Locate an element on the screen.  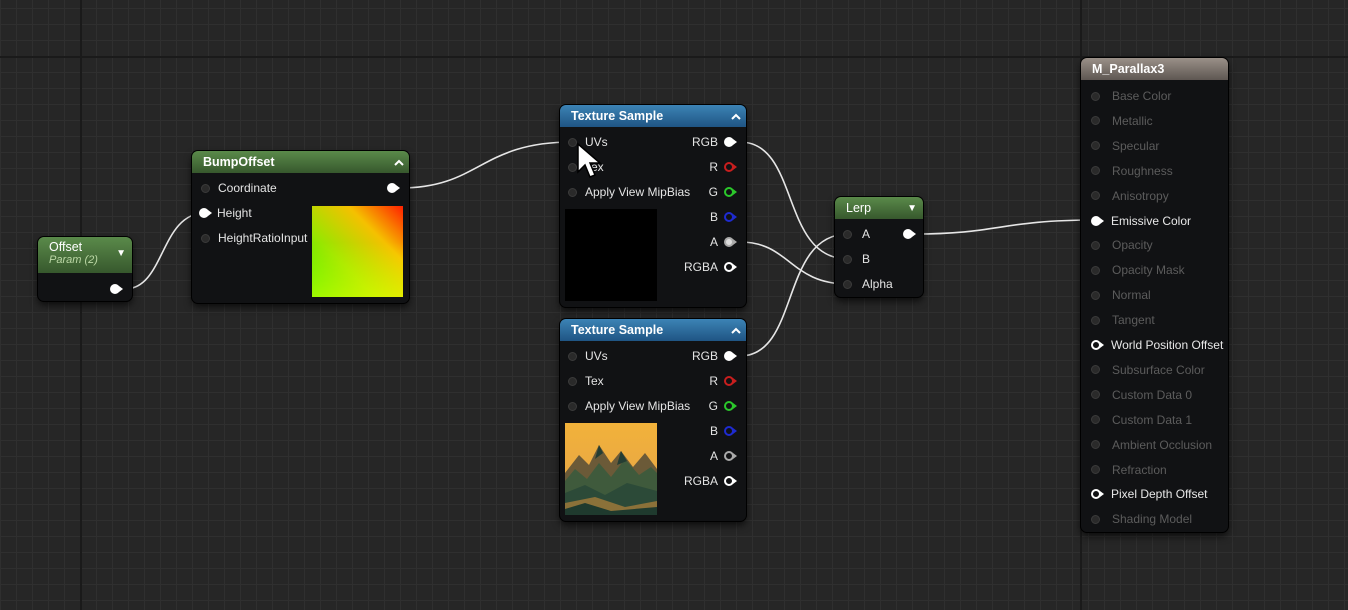
offset-param-node: Offset Param (2) ▼ is located at coordinates (85, 269).